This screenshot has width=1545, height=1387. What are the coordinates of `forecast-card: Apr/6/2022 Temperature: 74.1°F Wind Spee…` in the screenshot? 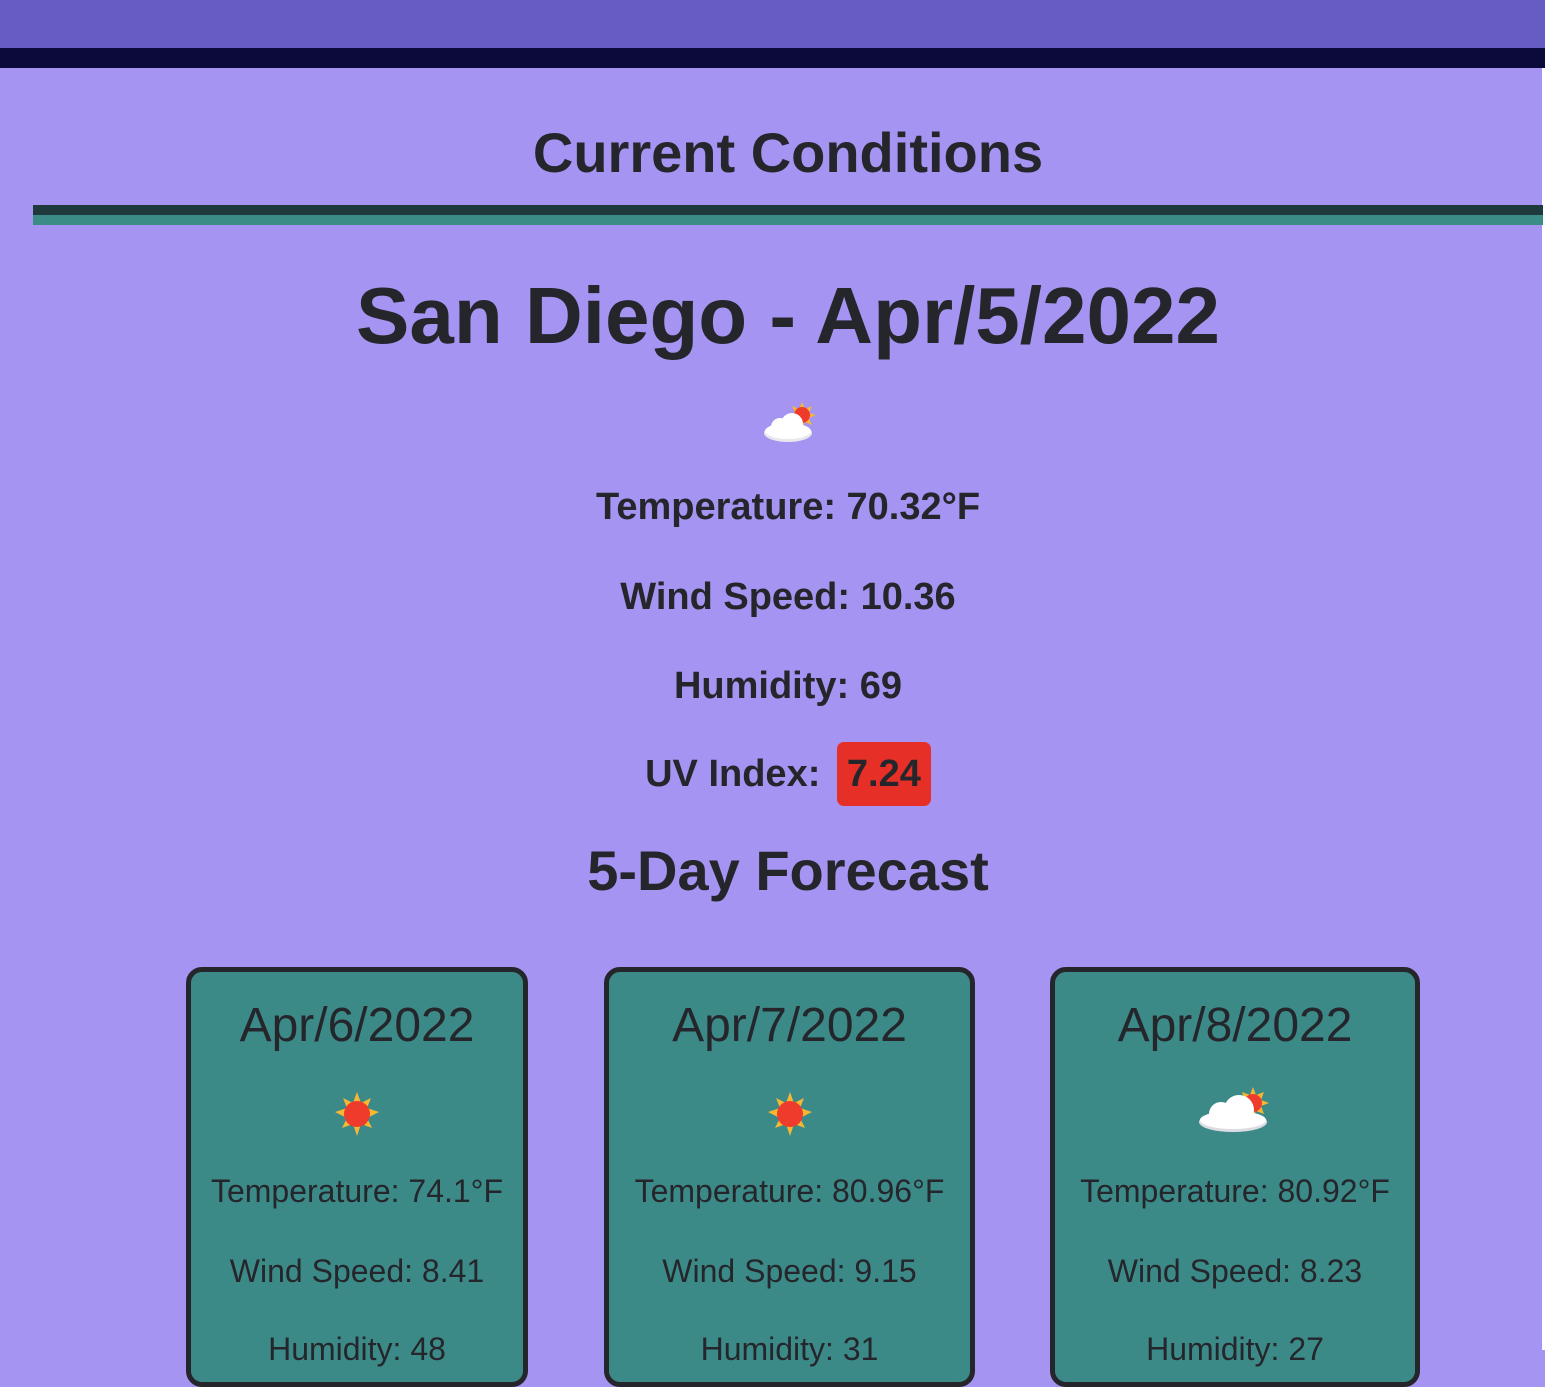 It's located at (357, 1177).